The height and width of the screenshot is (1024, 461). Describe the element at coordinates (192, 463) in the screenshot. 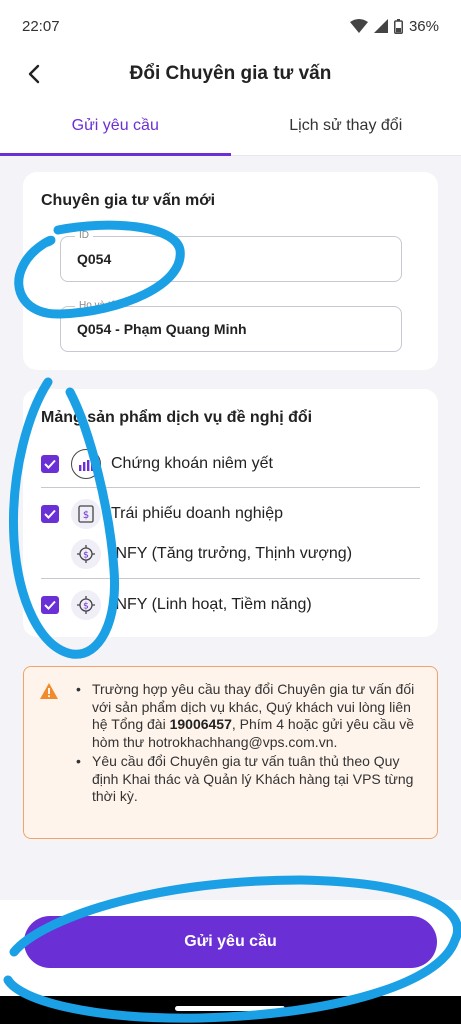

I see `product-label: Chứng khoán niêm yết` at that location.